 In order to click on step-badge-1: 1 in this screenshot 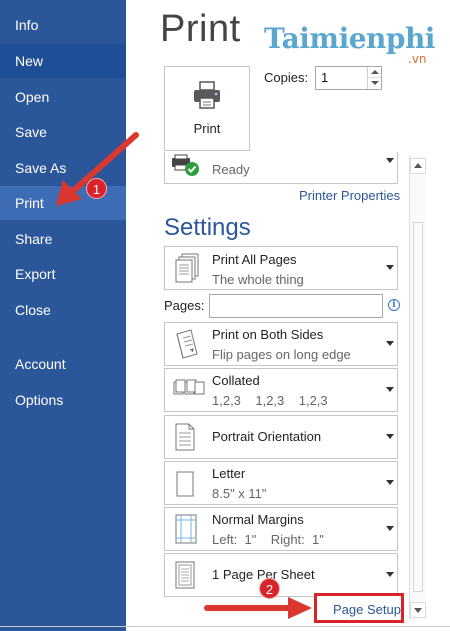, I will do `click(96, 188)`.